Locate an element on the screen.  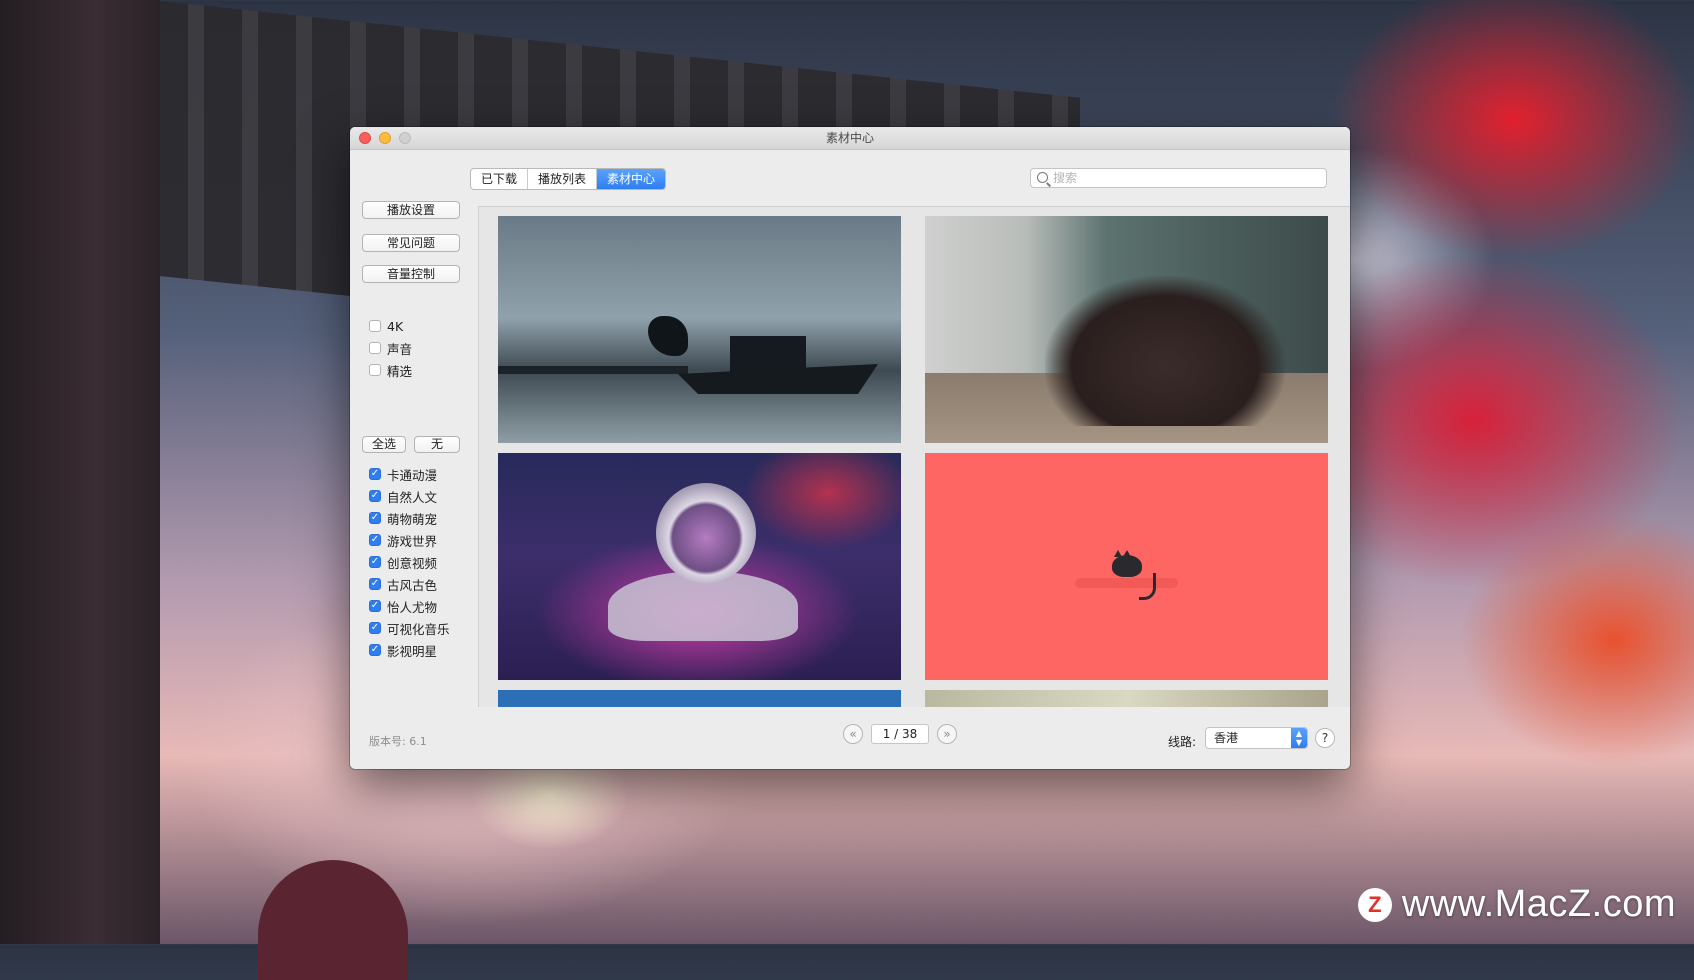
category-label: 影视明星 is located at coordinates (412, 651).